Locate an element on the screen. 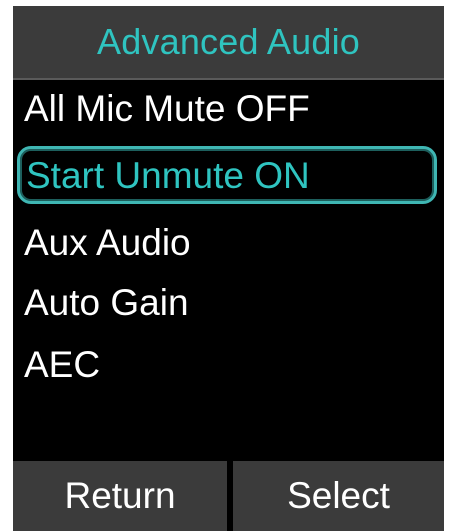 Image resolution: width=449 pixels, height=531 pixels. softkey-bar: Return Select is located at coordinates (228, 496).